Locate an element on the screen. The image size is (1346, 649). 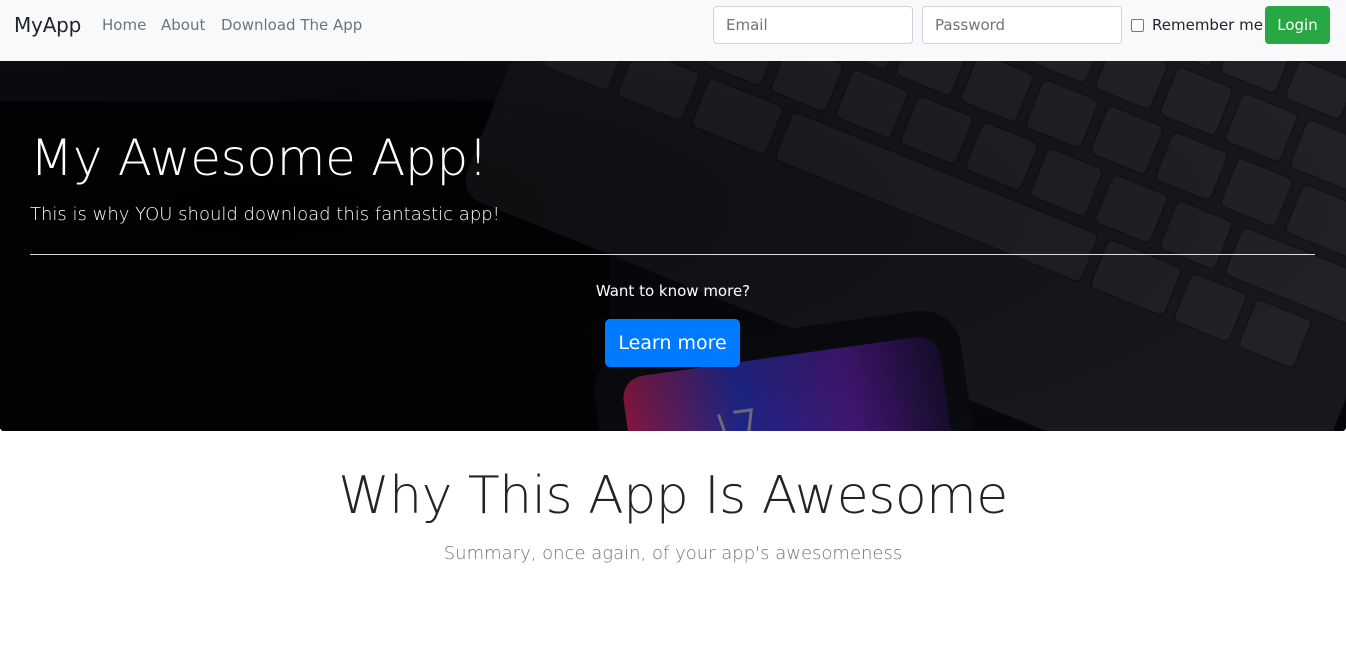
section-title: Why This App Is Awesome is located at coordinates (673, 496).